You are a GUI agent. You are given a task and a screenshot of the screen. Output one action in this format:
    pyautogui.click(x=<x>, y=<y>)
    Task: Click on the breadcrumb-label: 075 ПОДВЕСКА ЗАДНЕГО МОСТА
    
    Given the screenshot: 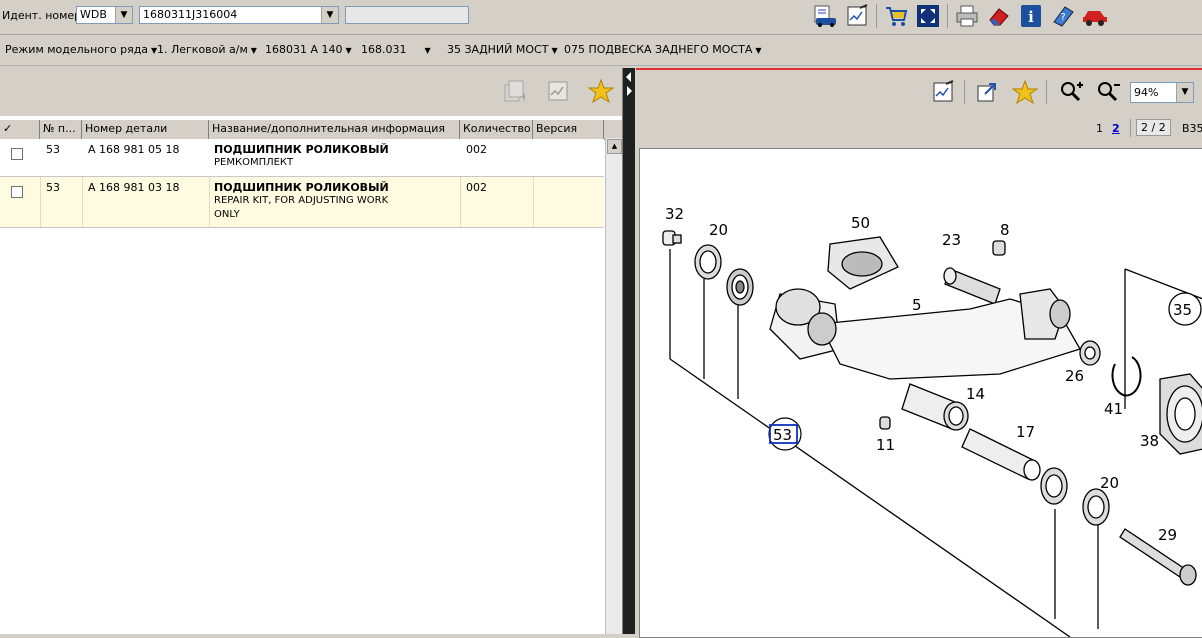 What is the action you would take?
    pyautogui.click(x=658, y=49)
    